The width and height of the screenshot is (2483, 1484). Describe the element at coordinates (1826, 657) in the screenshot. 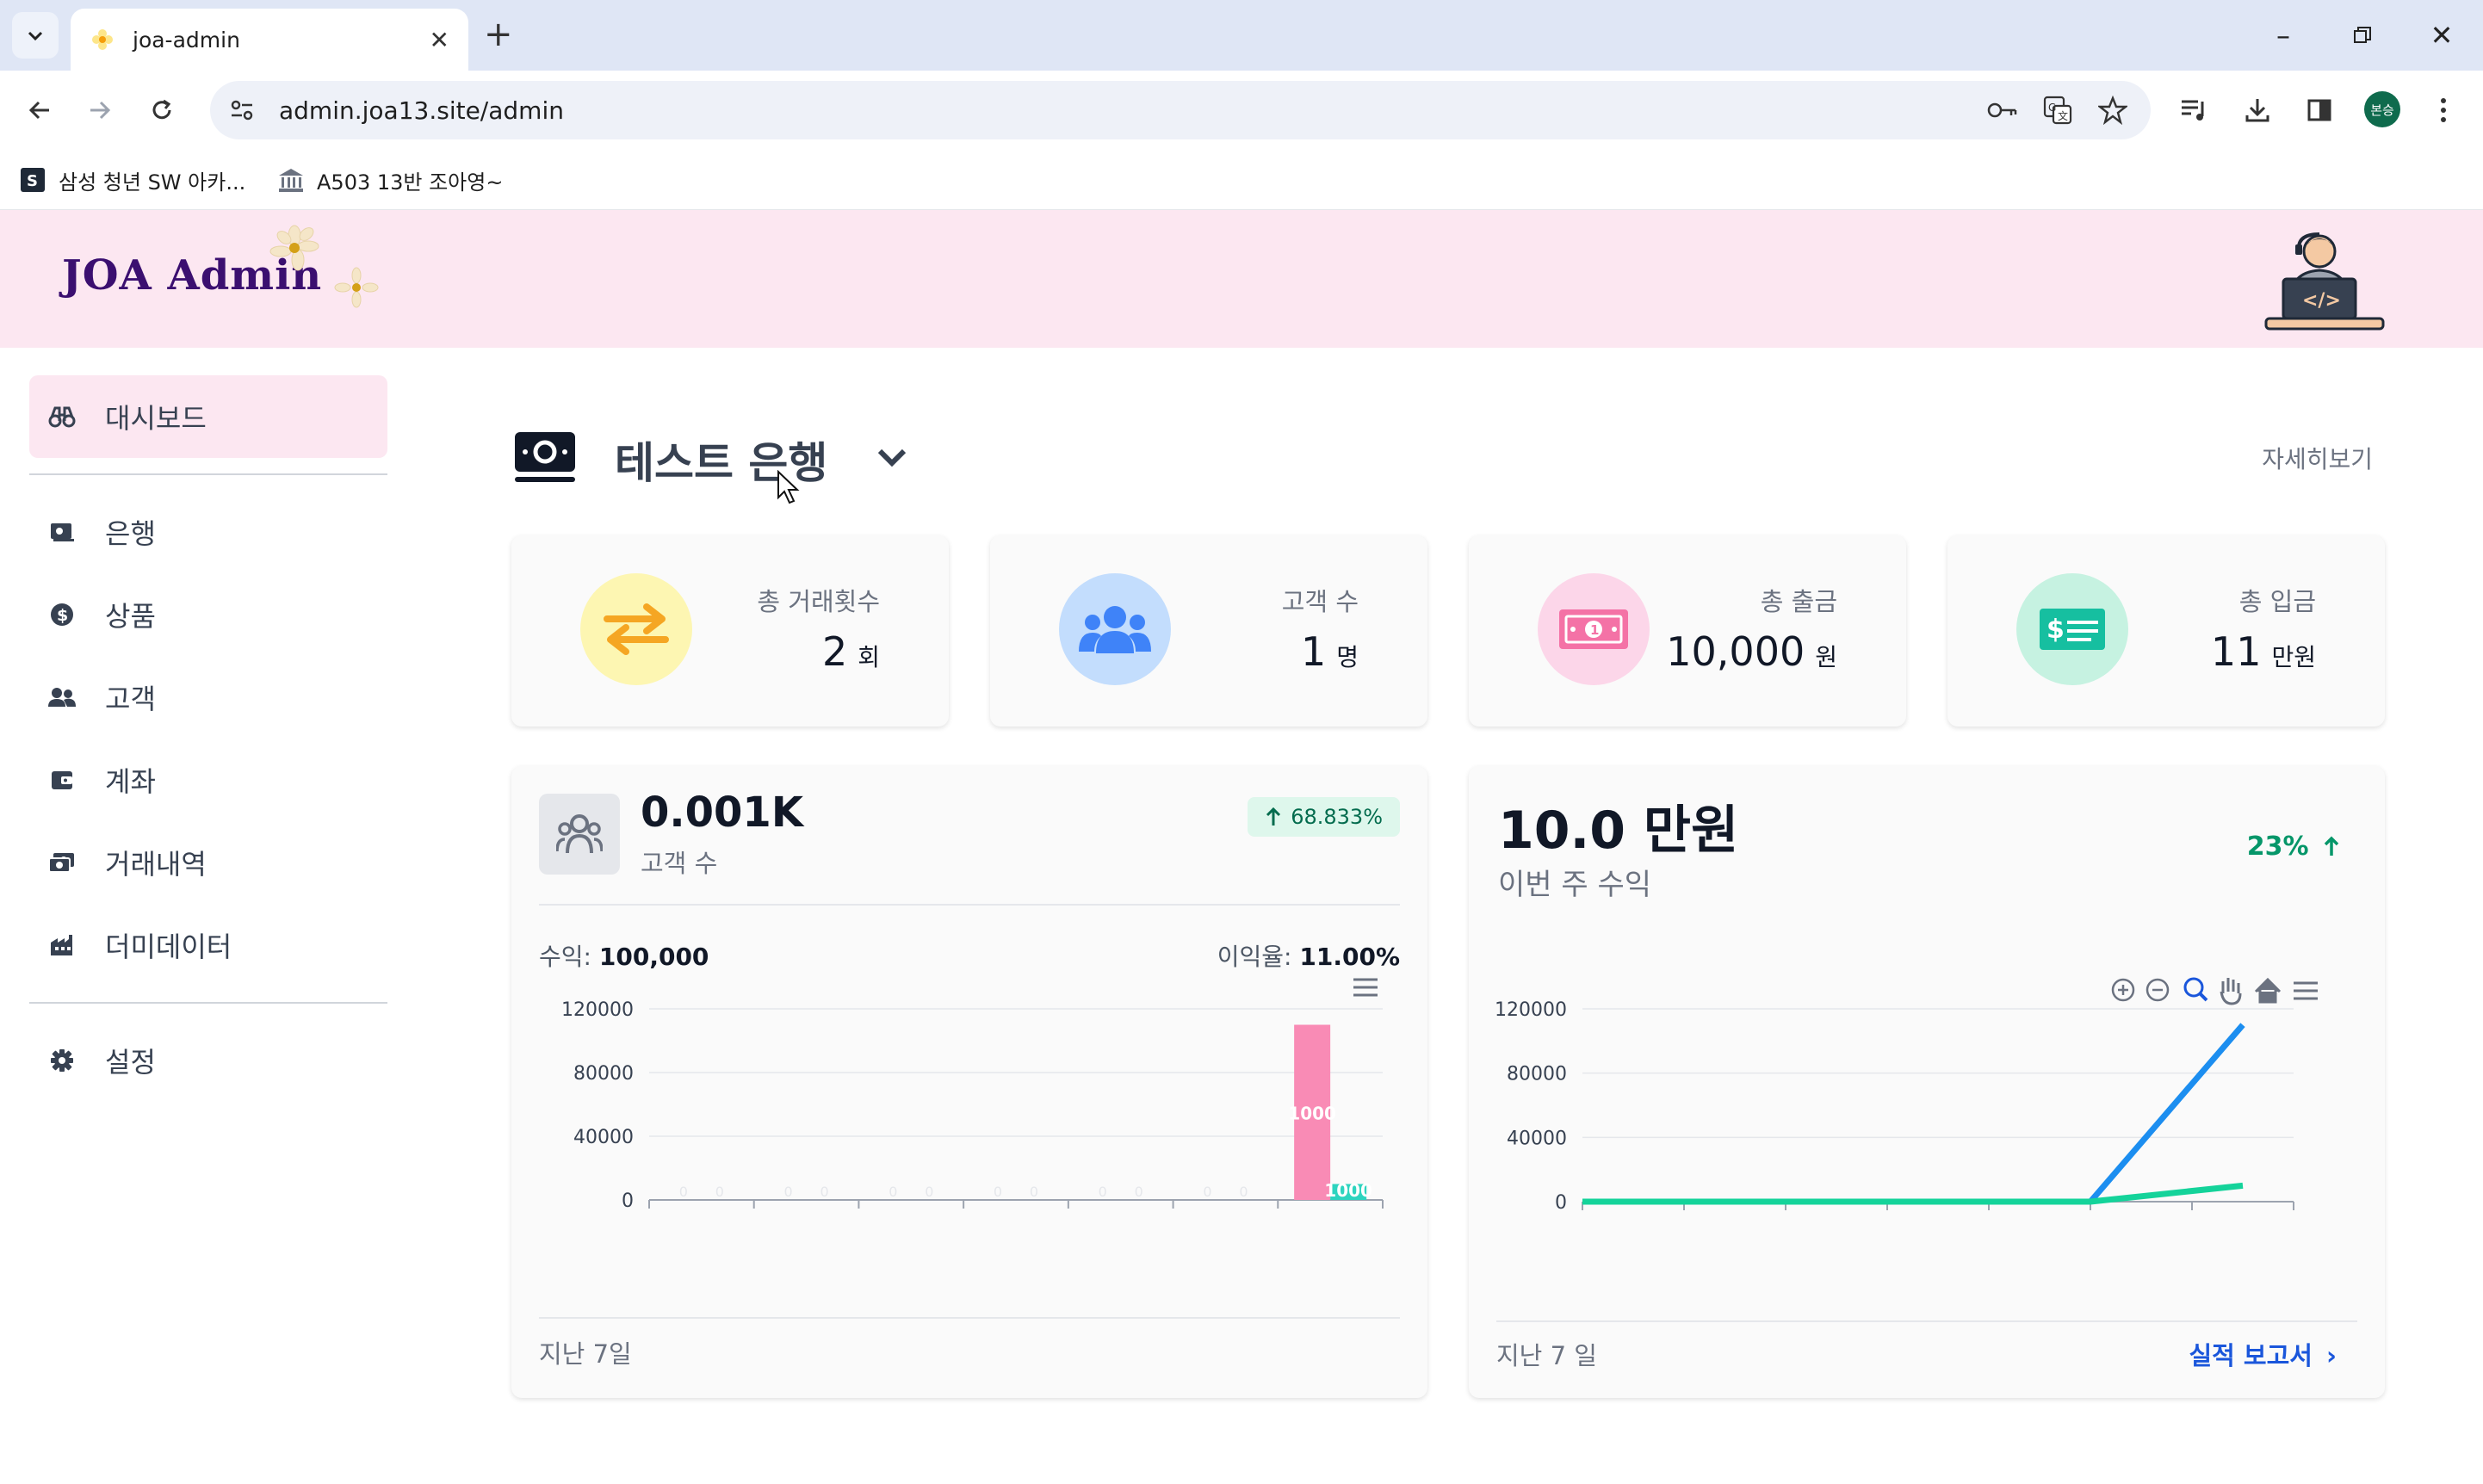

I see `stat-unit: 원` at that location.